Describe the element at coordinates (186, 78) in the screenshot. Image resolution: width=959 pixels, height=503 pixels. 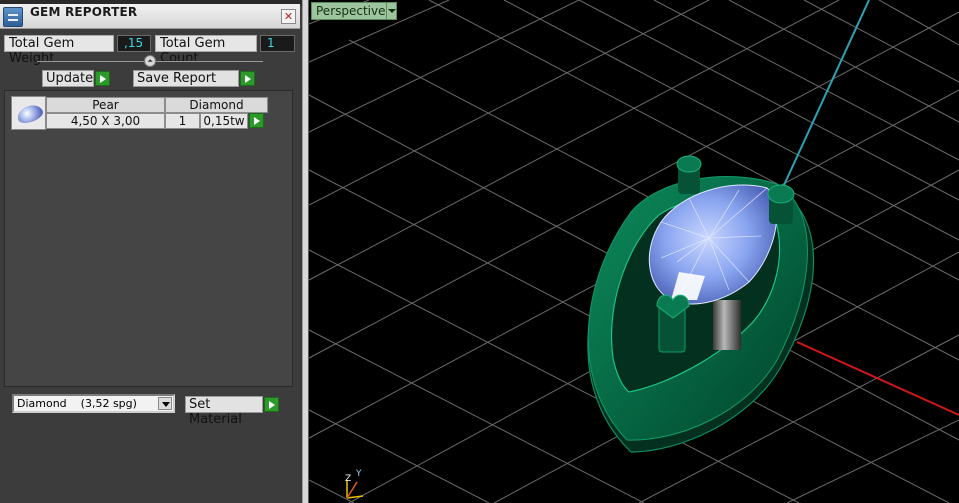
I see `save-report-button: Save Report` at that location.